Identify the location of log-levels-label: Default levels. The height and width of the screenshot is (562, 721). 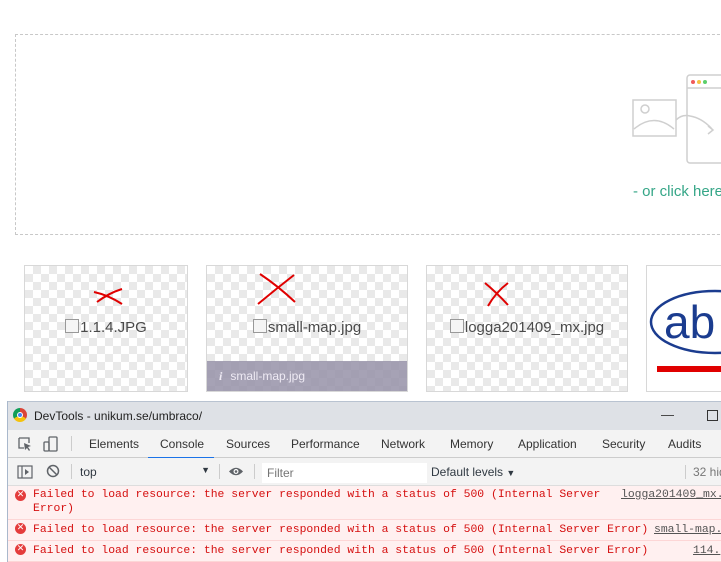
(467, 472).